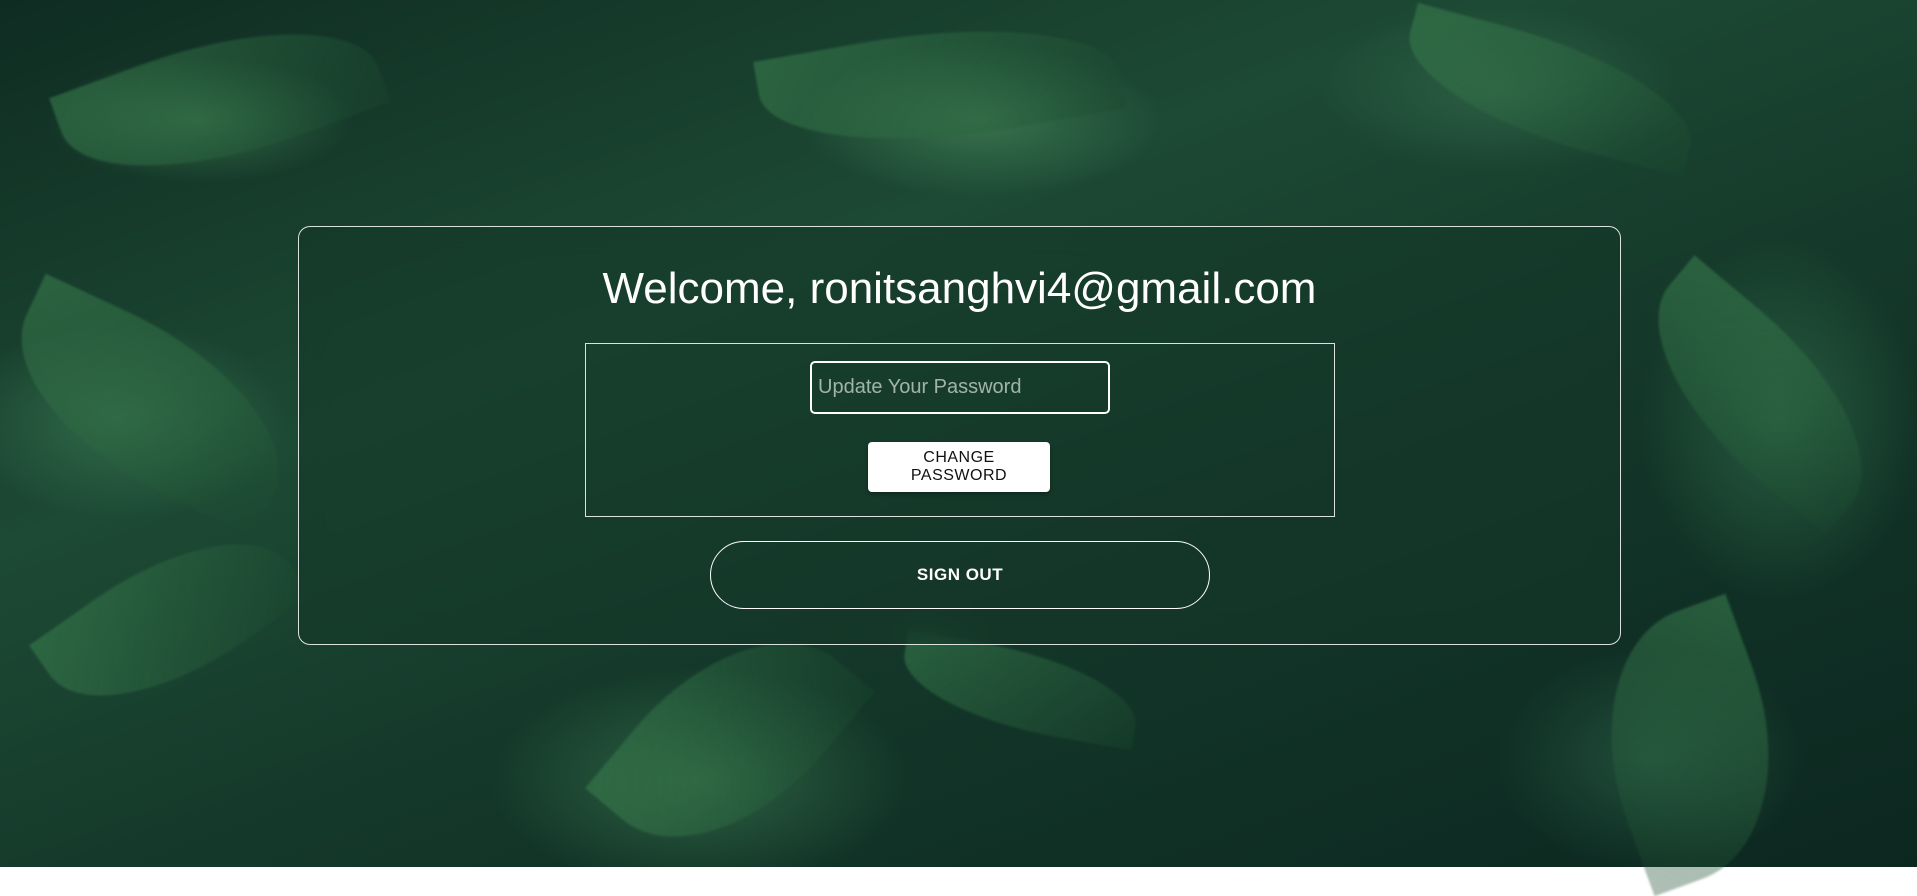 The width and height of the screenshot is (1917, 896). I want to click on password-update-panel: CHANGE PASSWORD, so click(960, 430).